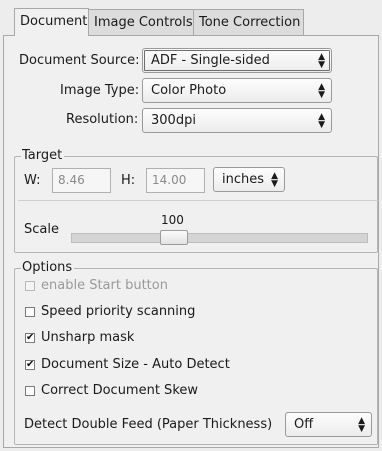 The width and height of the screenshot is (382, 451). I want to click on unit-select: inches ▲ ▼, so click(249, 179).